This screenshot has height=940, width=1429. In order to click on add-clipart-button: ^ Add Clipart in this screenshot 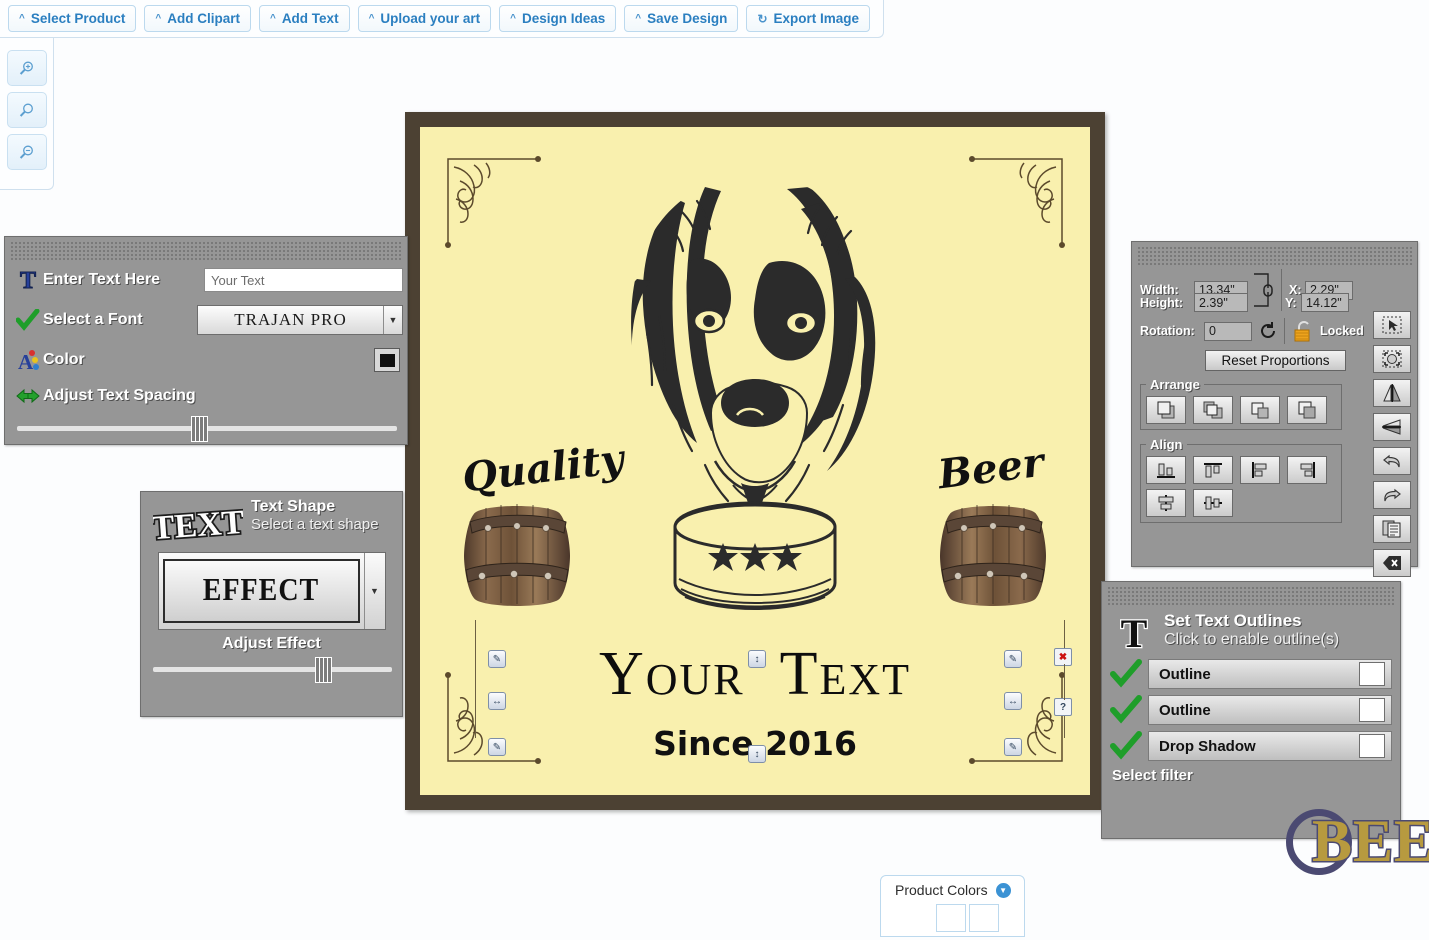, I will do `click(197, 18)`.